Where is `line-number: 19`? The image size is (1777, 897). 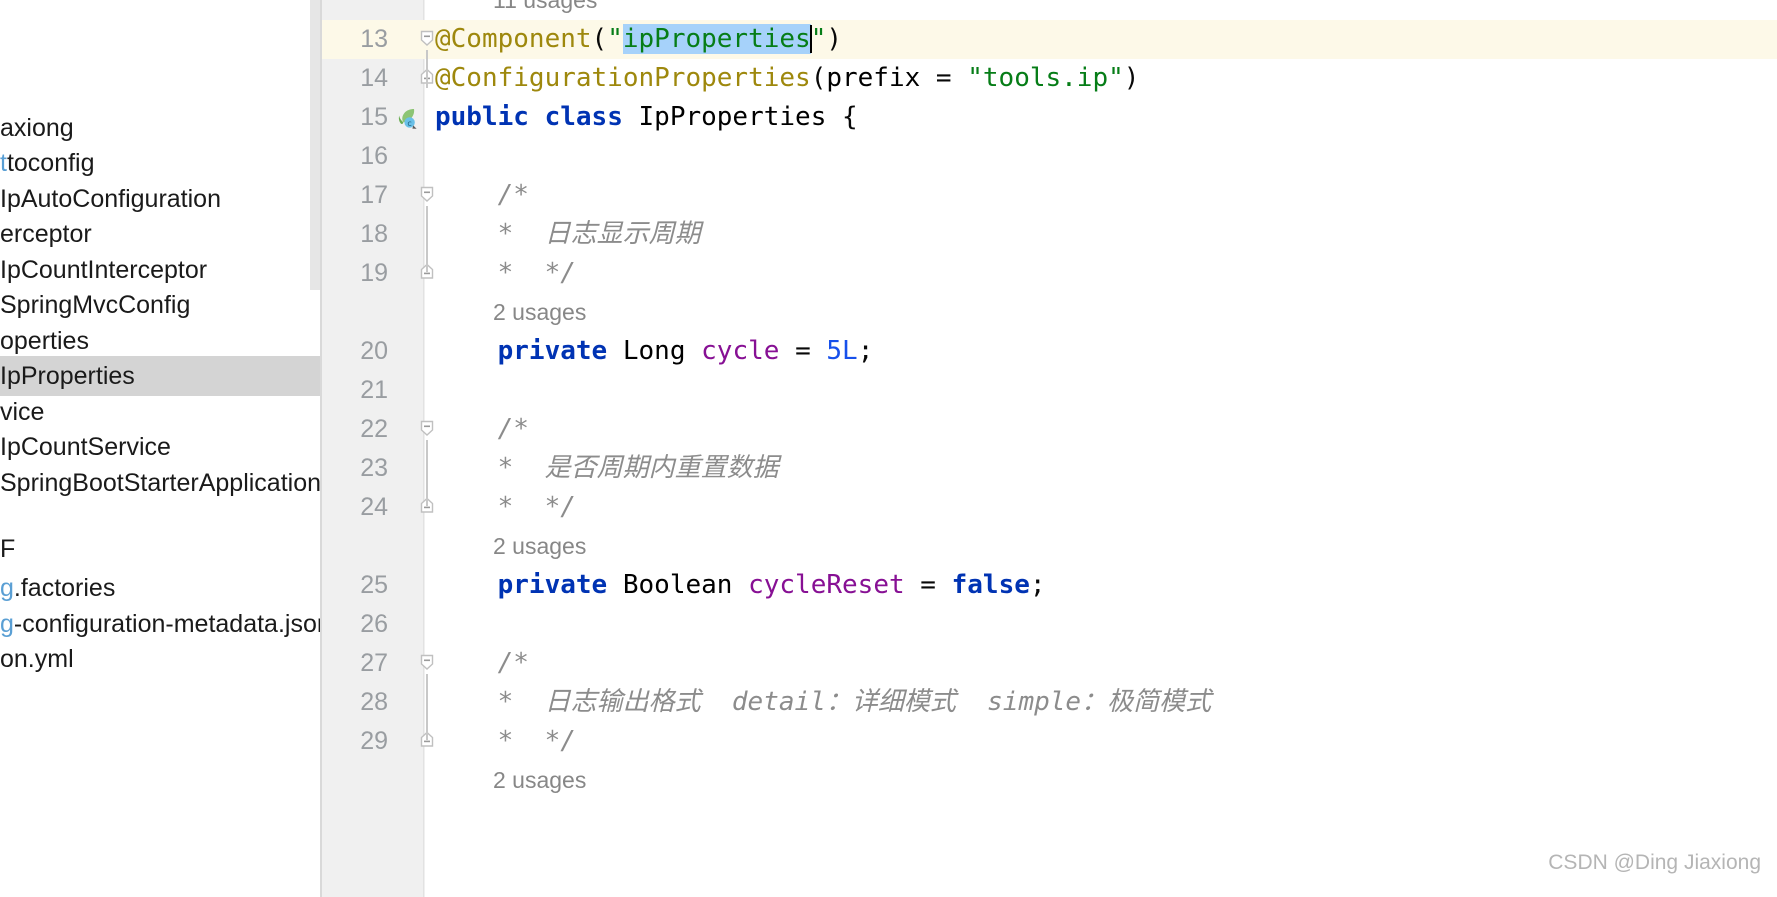 line-number: 19 is located at coordinates (355, 273).